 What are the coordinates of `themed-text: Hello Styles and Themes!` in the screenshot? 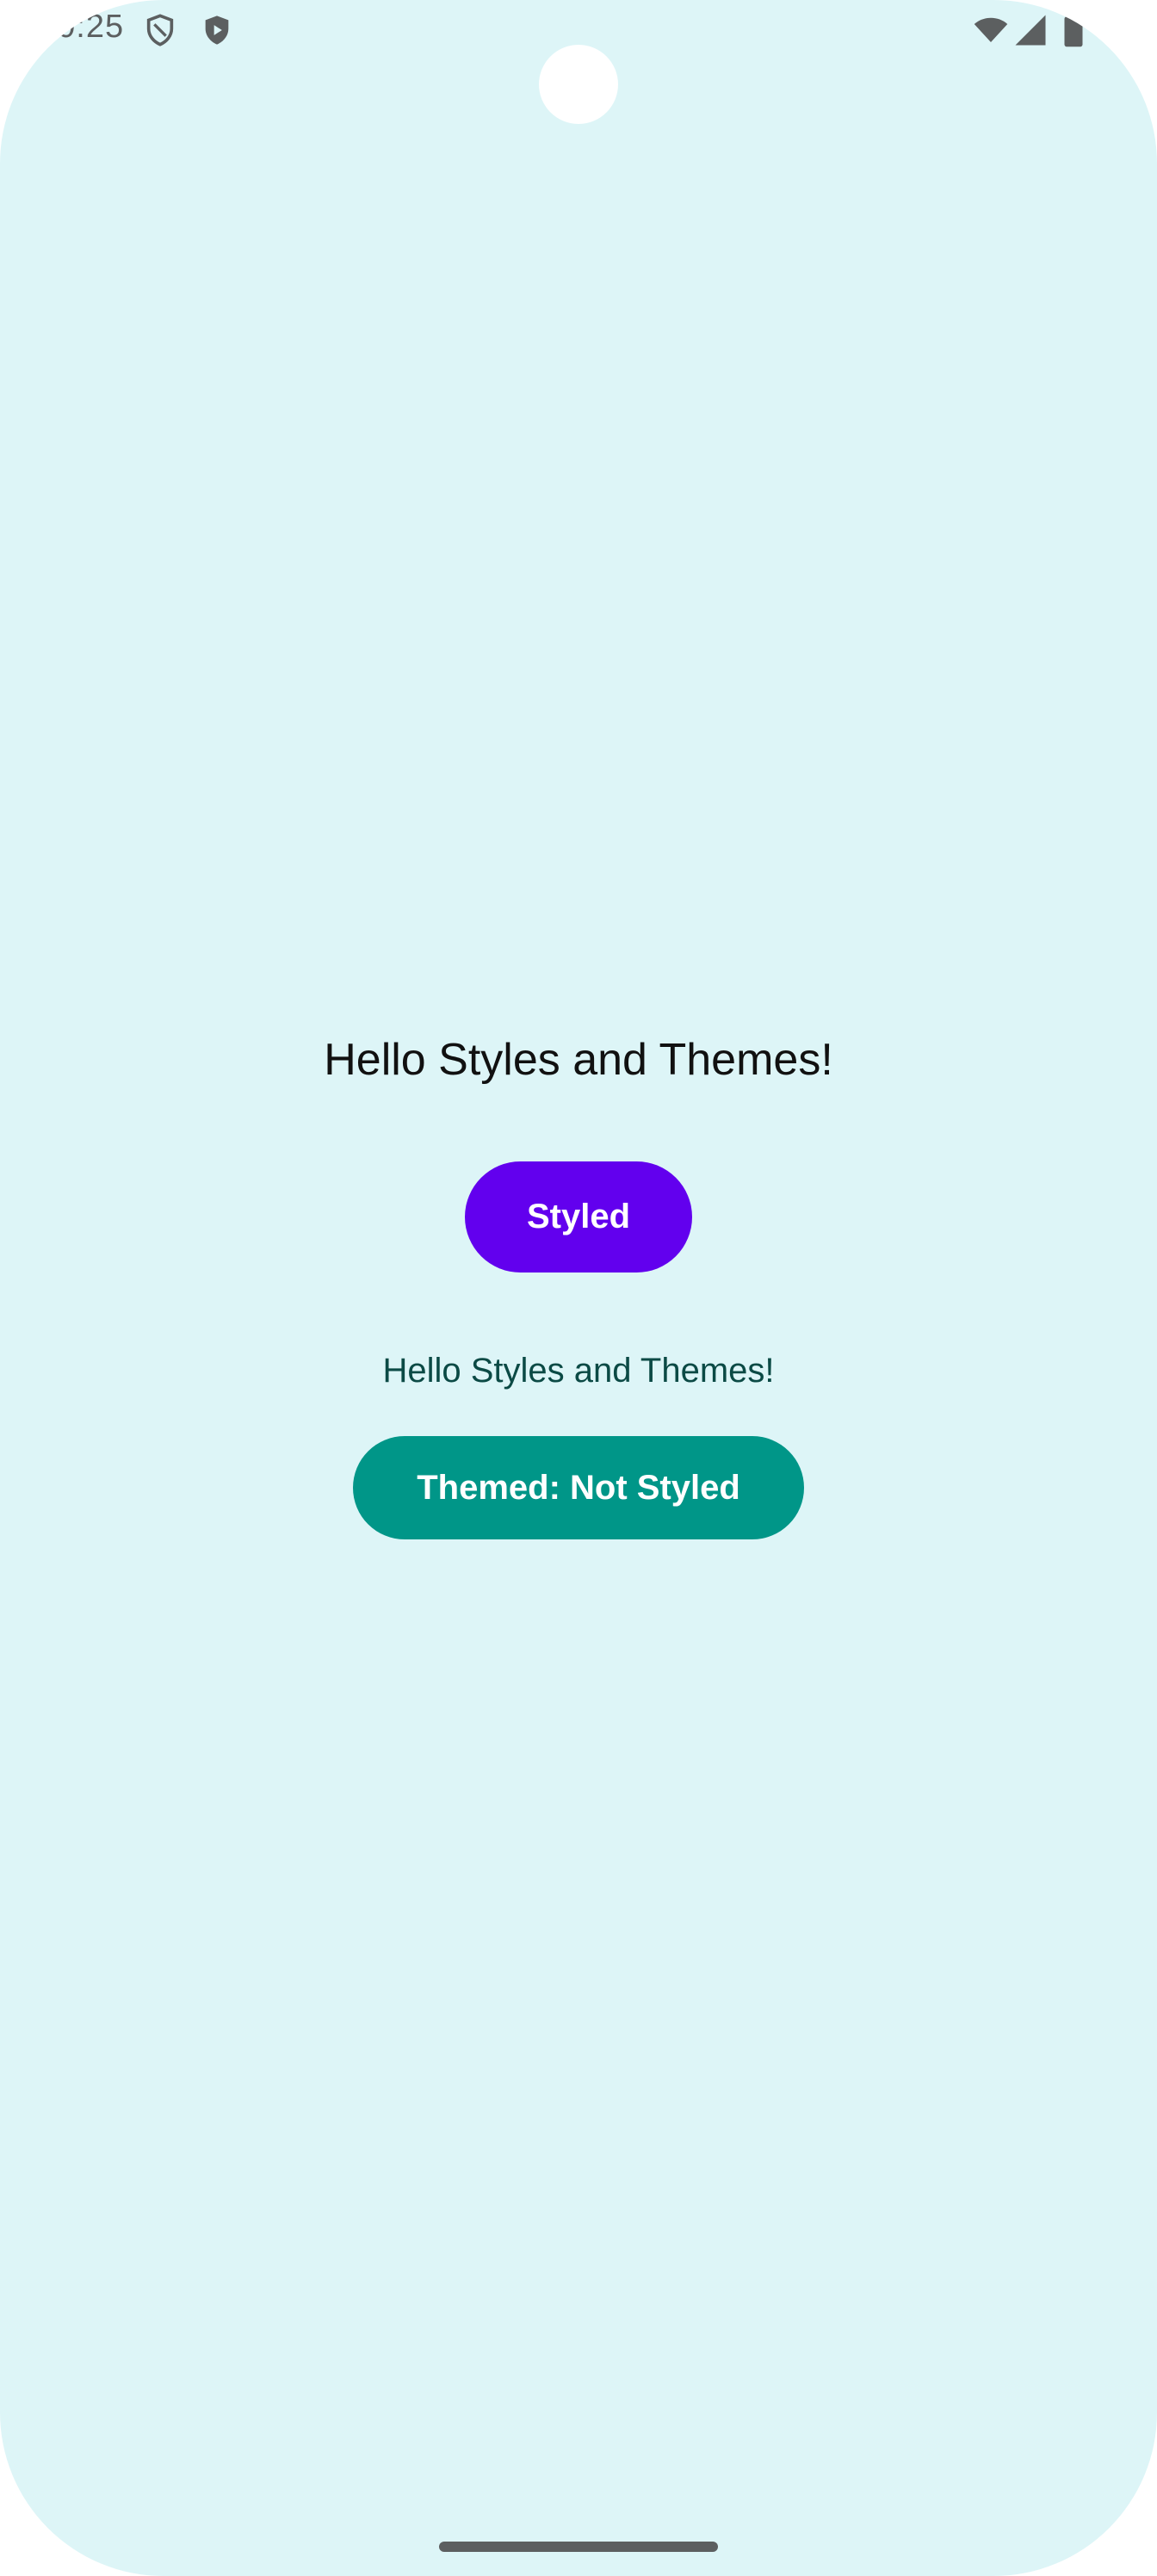 It's located at (579, 1371).